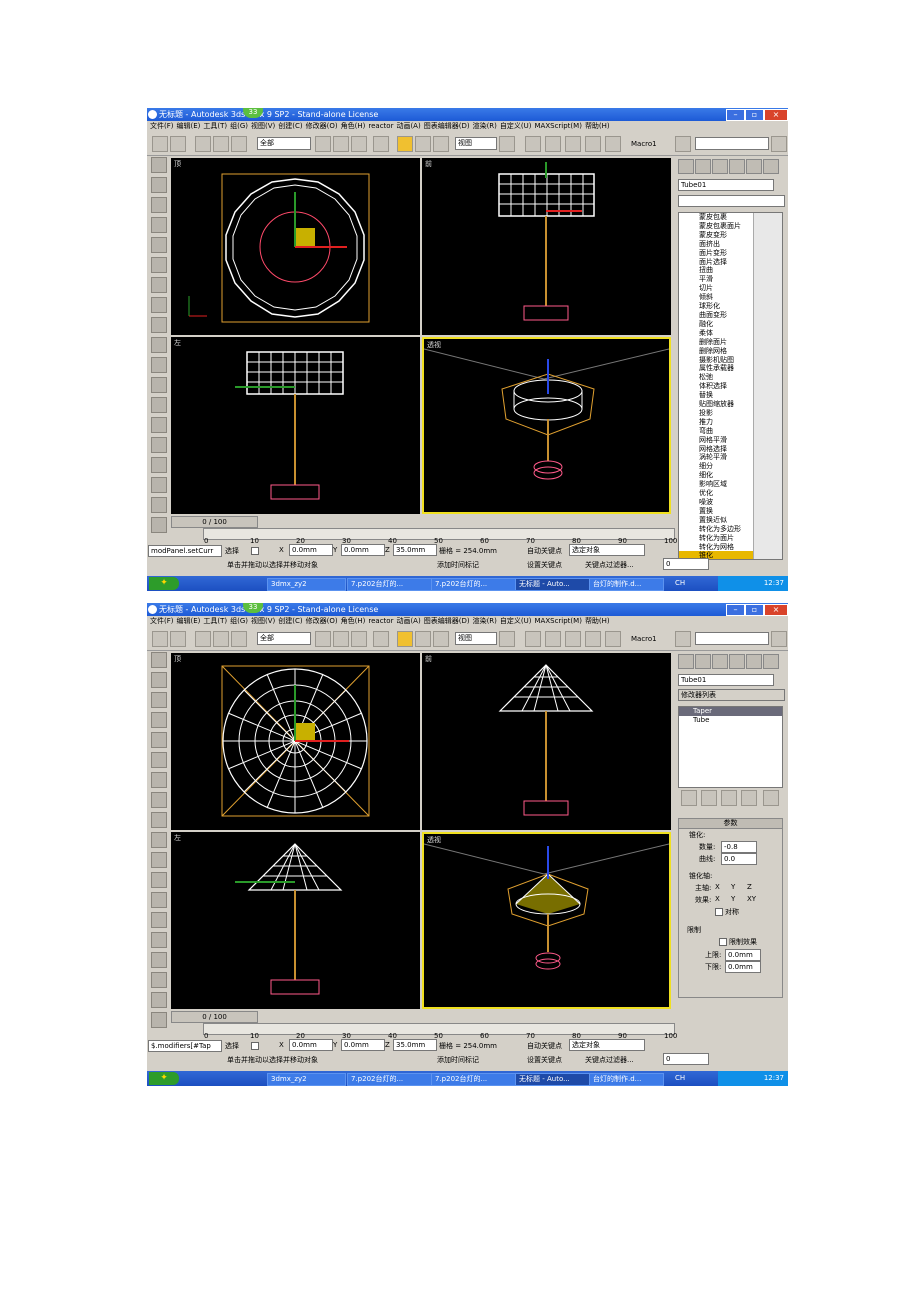  What do you see at coordinates (737, 166) in the screenshot?
I see `motion-tab-icon` at bounding box center [737, 166].